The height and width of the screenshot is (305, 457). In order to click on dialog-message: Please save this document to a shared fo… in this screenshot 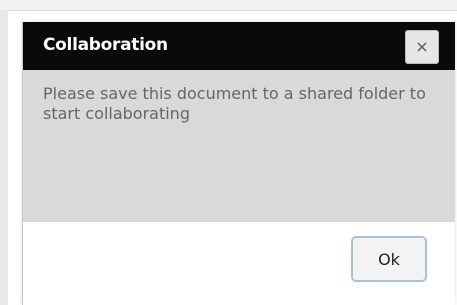, I will do `click(234, 103)`.